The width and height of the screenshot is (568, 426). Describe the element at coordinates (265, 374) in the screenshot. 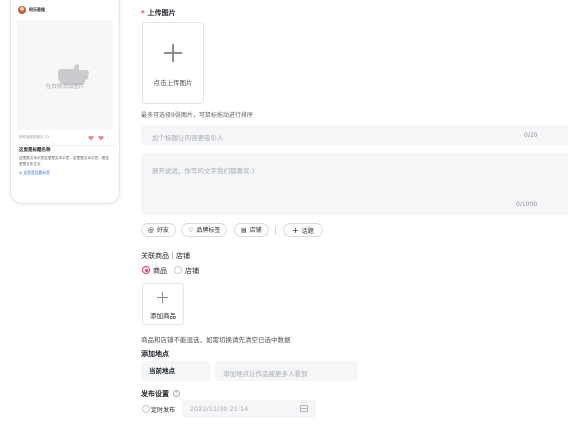

I see `location-placeholder: 添加地点让作品被更多人看到` at that location.